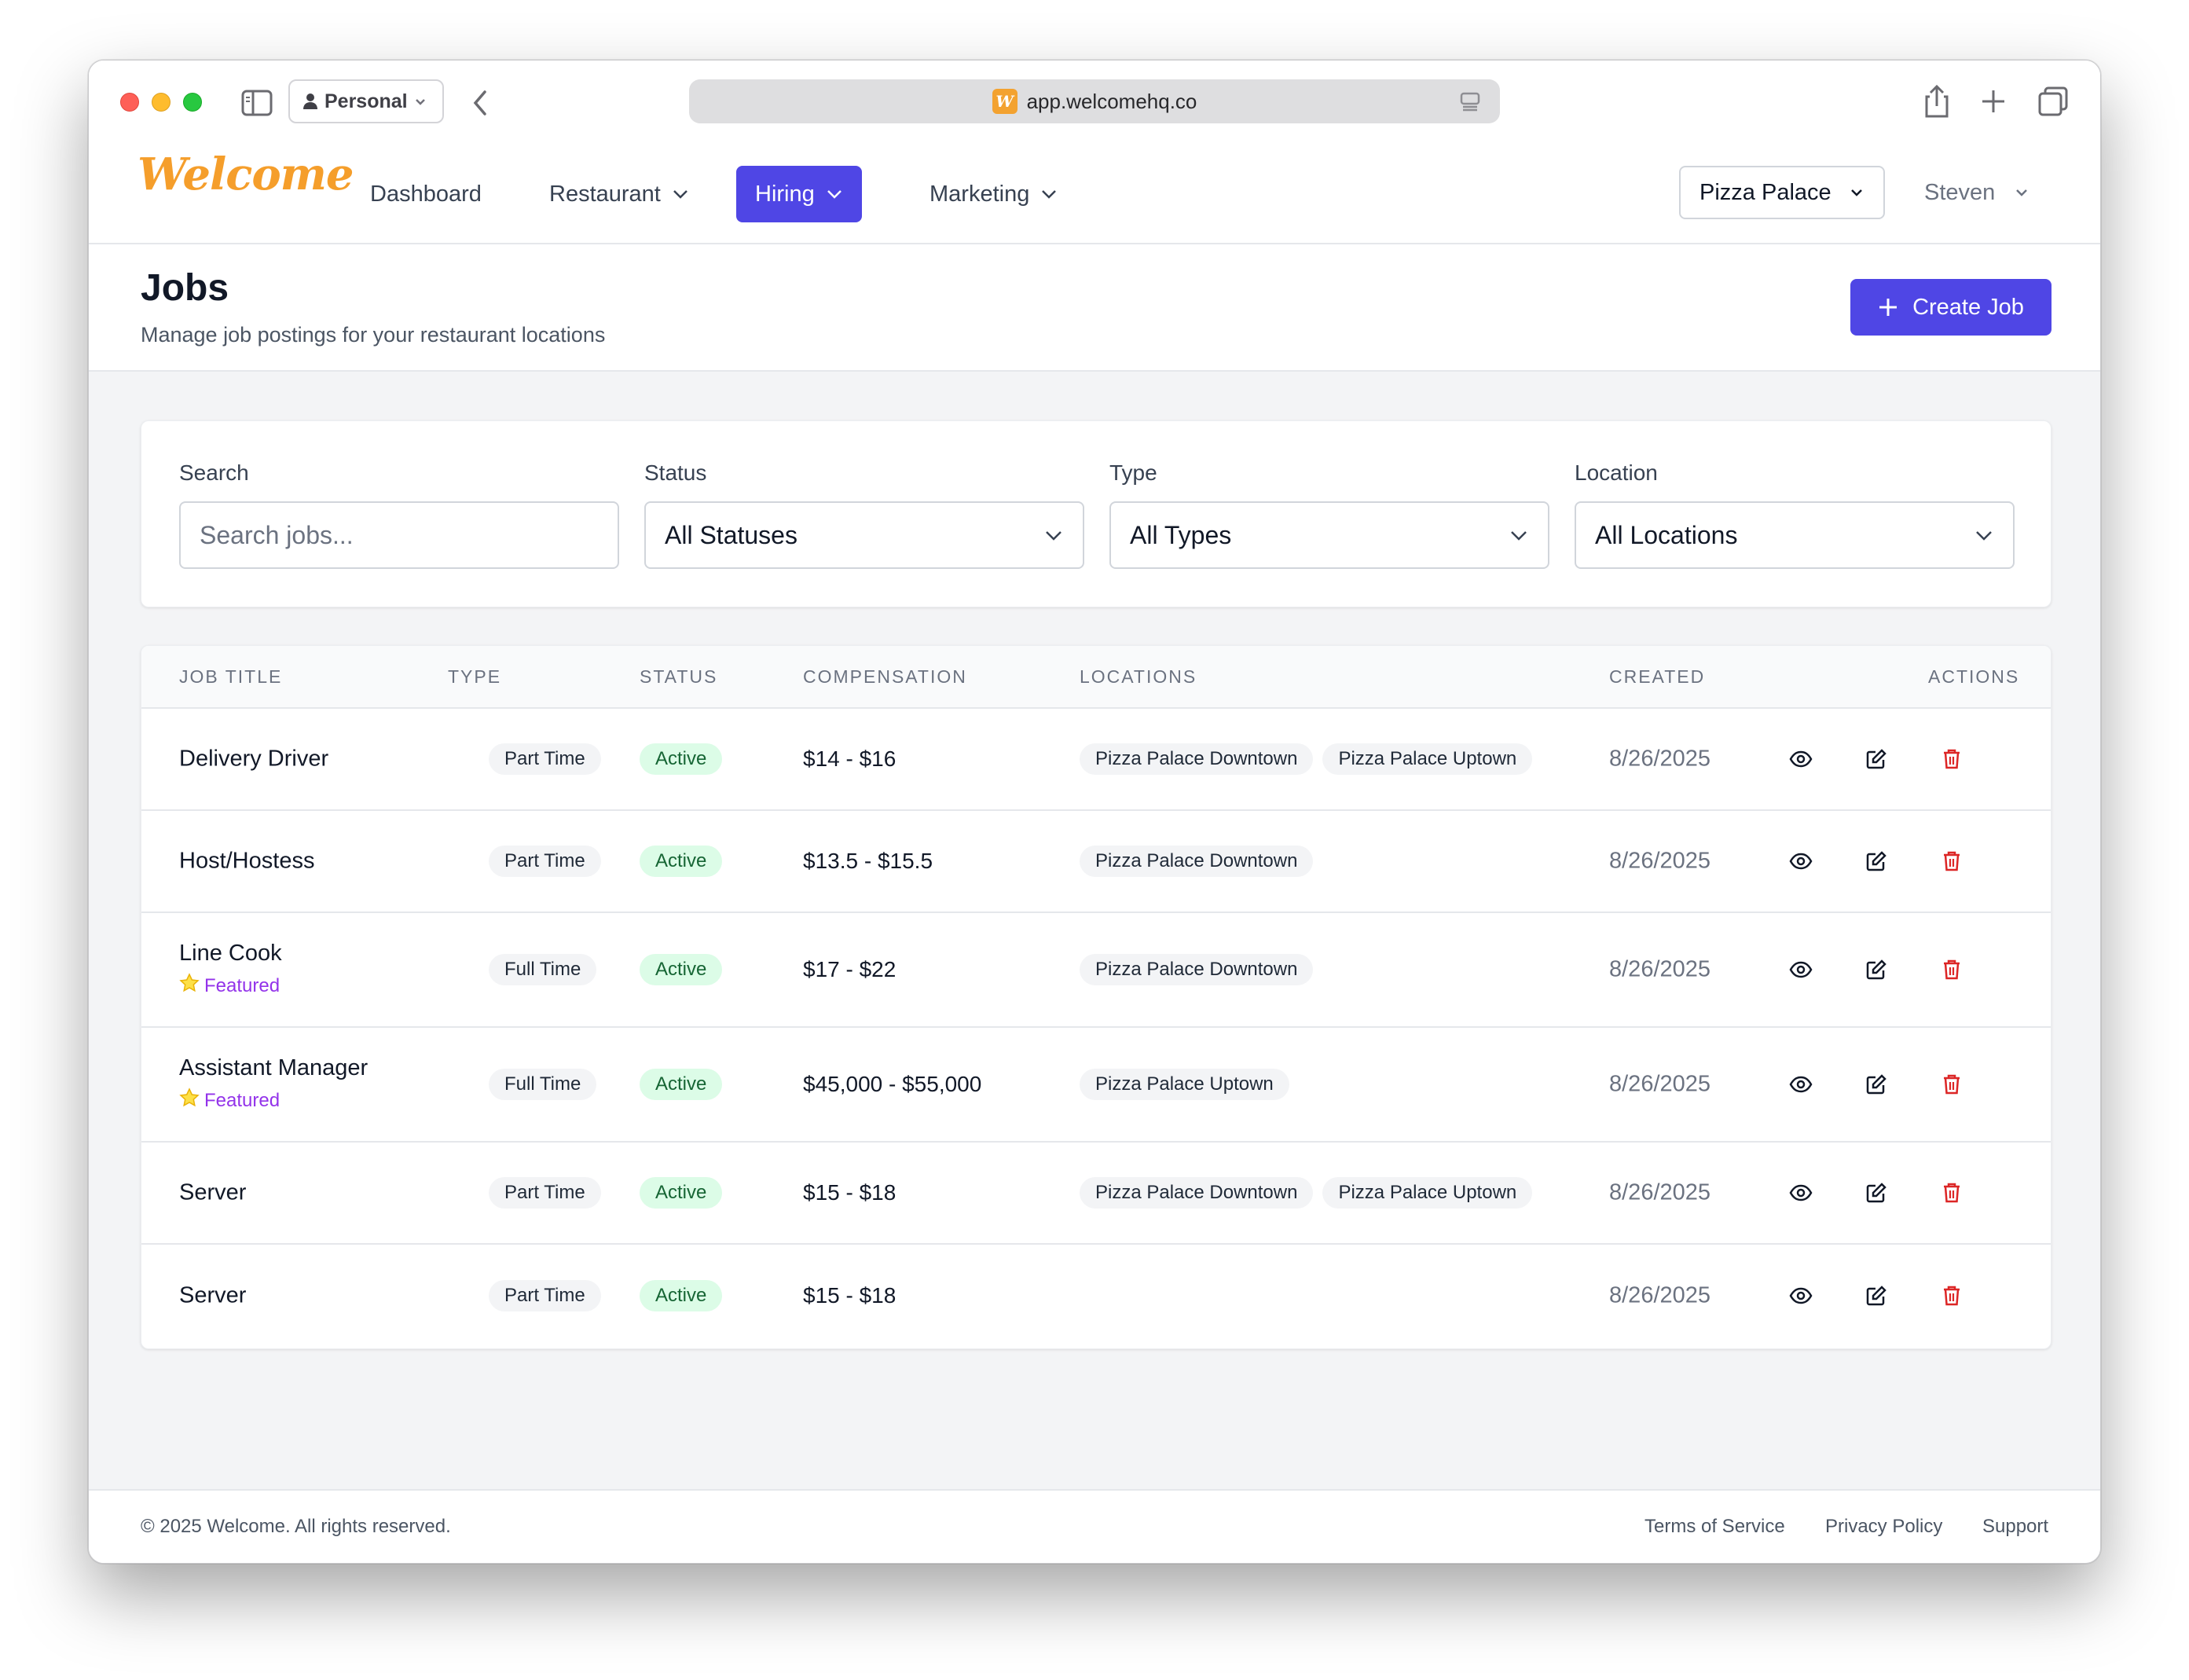 The image size is (2189, 1680). Describe the element at coordinates (480, 103) in the screenshot. I see `back-arrow-icon` at that location.